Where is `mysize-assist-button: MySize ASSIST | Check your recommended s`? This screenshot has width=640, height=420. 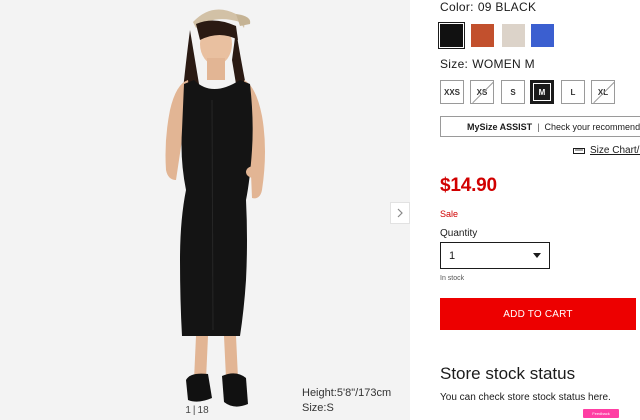
mysize-assist-button: MySize ASSIST | Check your recommended s is located at coordinates (540, 126).